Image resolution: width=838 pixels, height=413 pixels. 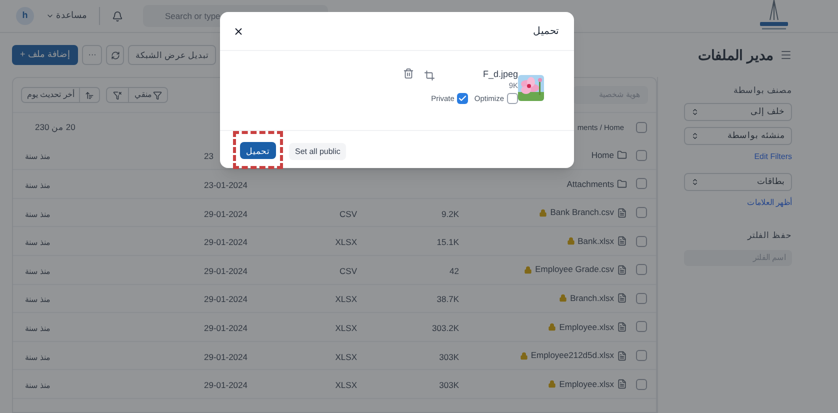 I want to click on file-date: 23, so click(x=209, y=156).